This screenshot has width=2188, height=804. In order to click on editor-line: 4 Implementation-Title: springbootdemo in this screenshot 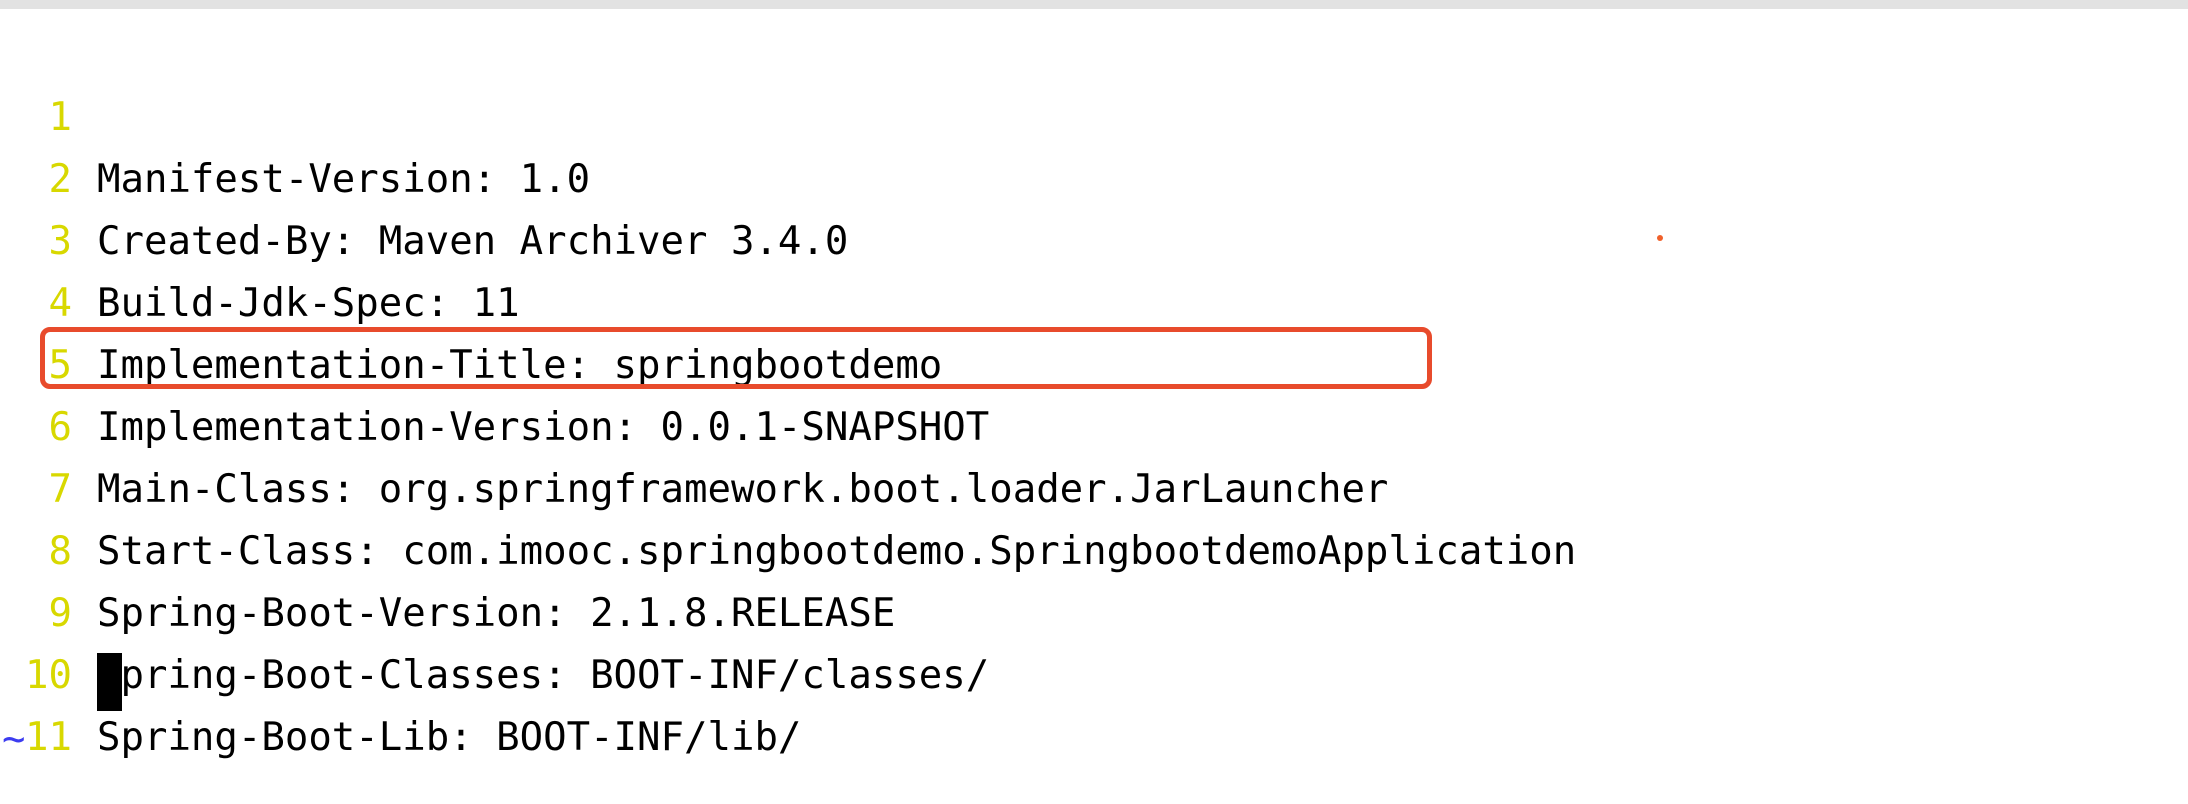, I will do `click(471, 299)`.